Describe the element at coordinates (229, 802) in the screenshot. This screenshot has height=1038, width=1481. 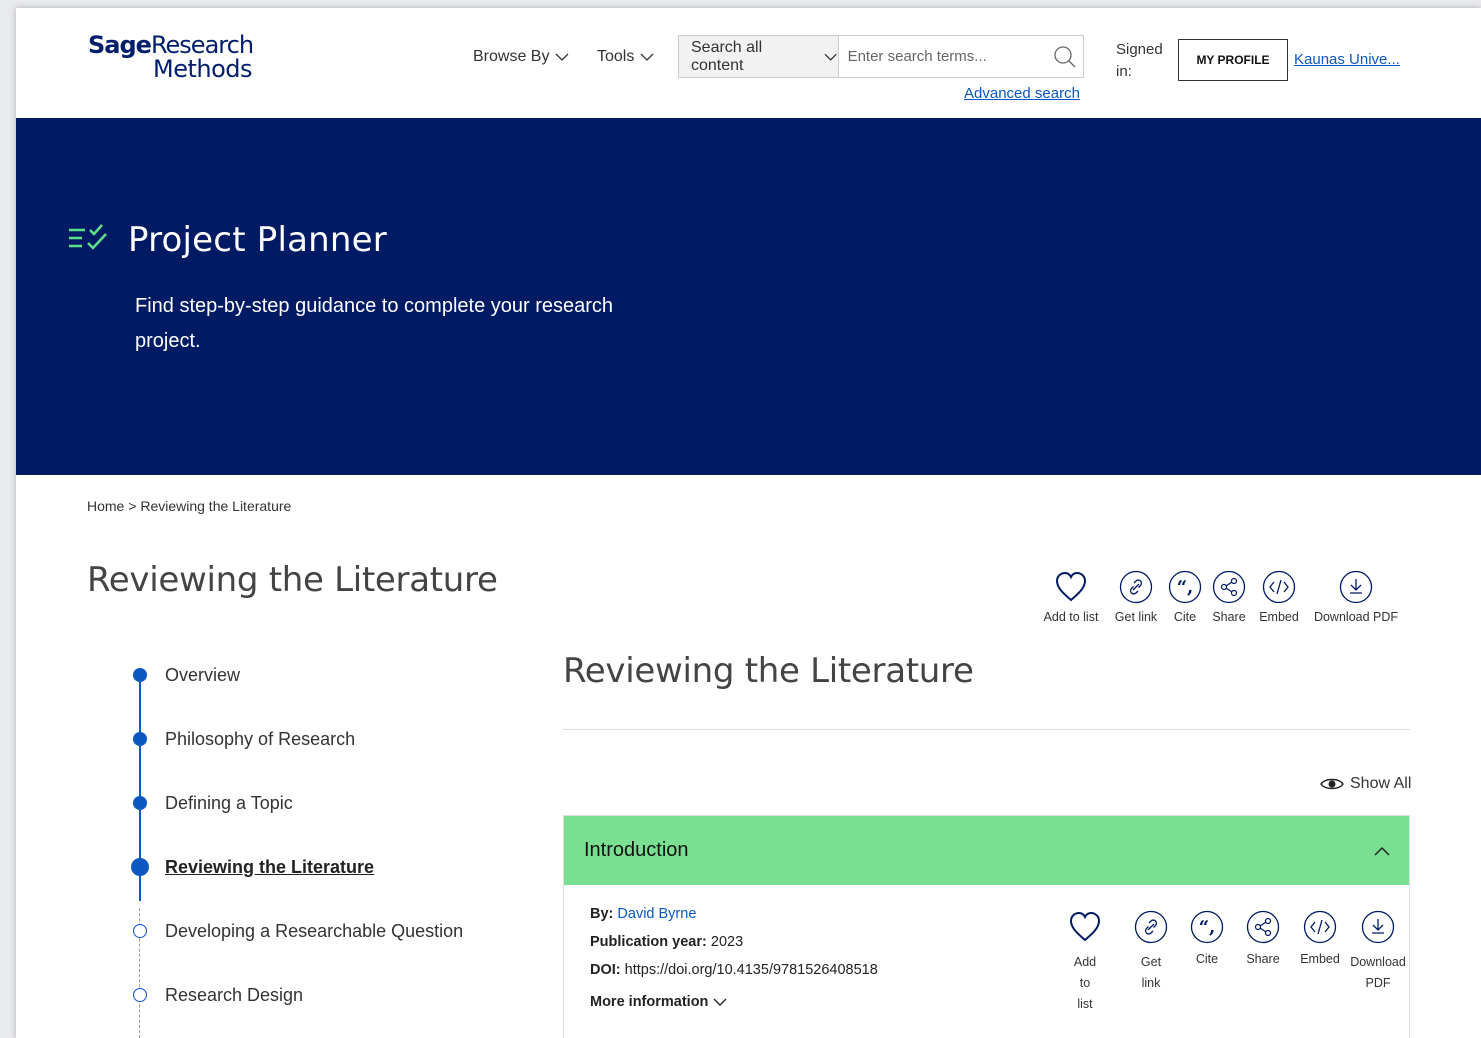
I see `step-label: Defining a Topic` at that location.